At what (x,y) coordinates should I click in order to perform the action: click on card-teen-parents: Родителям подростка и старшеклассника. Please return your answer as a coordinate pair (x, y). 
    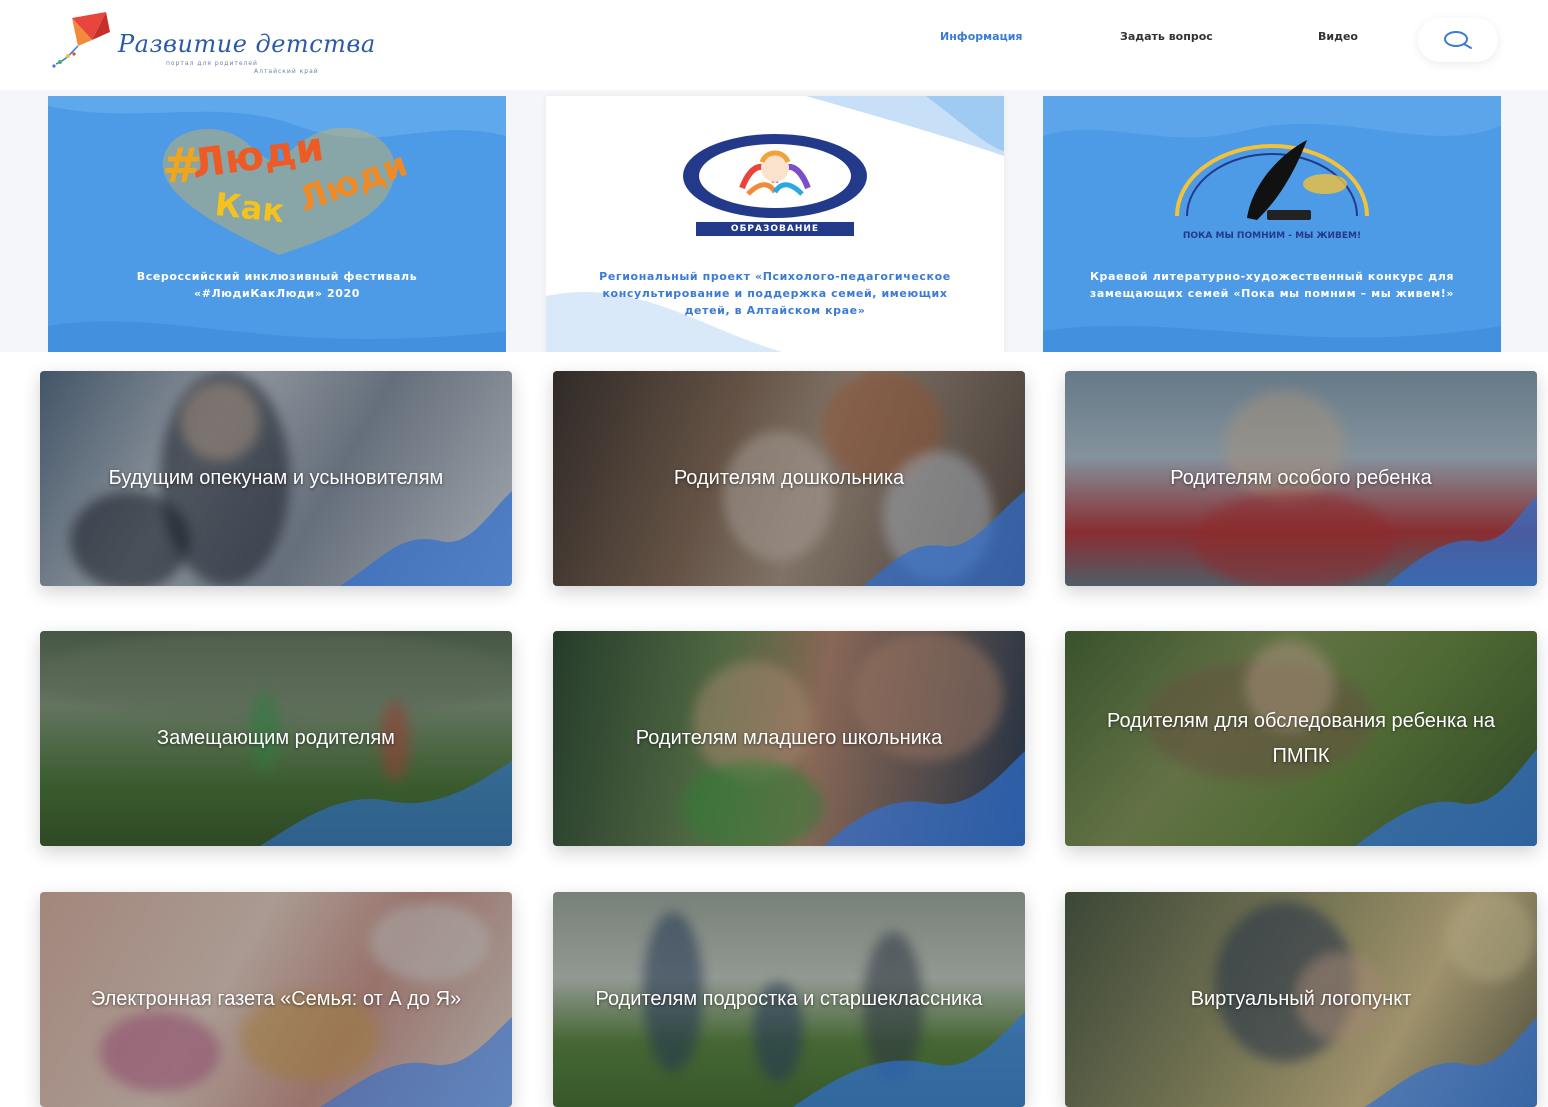
    Looking at the image, I should click on (789, 999).